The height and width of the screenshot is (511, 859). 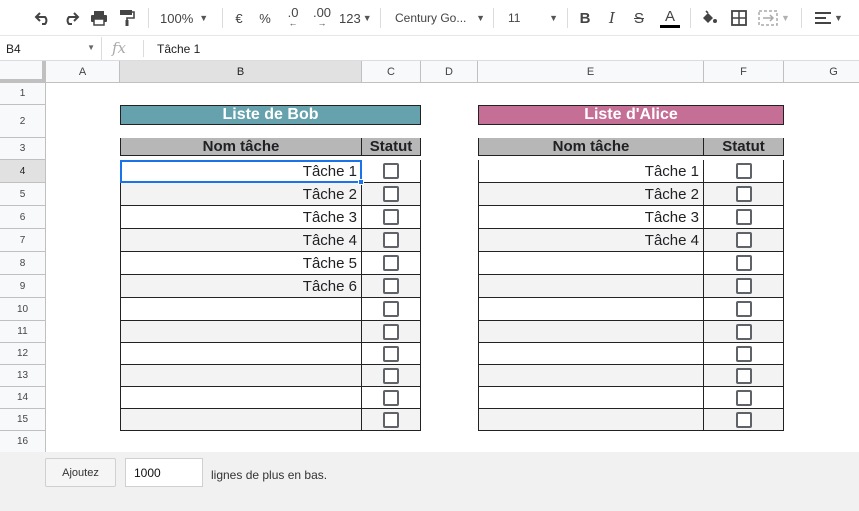 What do you see at coordinates (23, 121) in the screenshot?
I see `row-header-2: 2` at bounding box center [23, 121].